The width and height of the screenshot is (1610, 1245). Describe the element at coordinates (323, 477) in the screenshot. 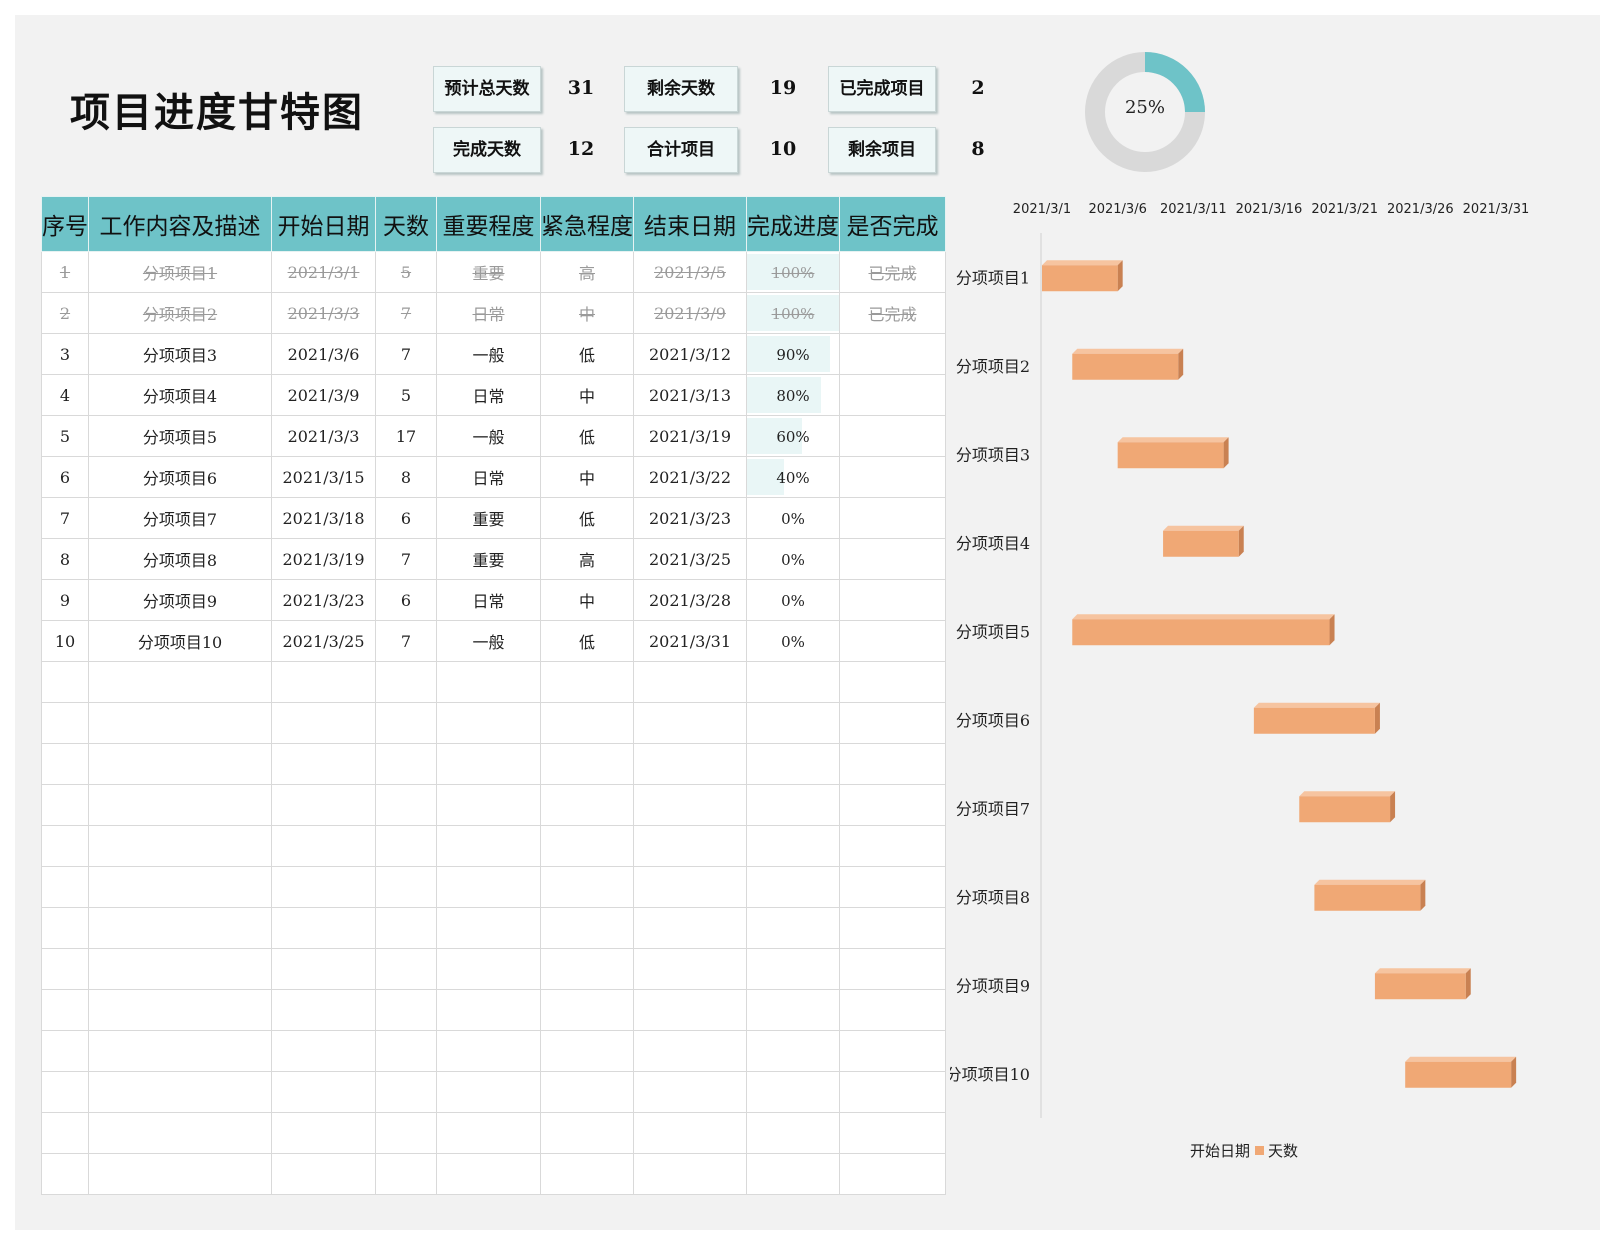

I see `cell-start: 2021/3/15` at that location.